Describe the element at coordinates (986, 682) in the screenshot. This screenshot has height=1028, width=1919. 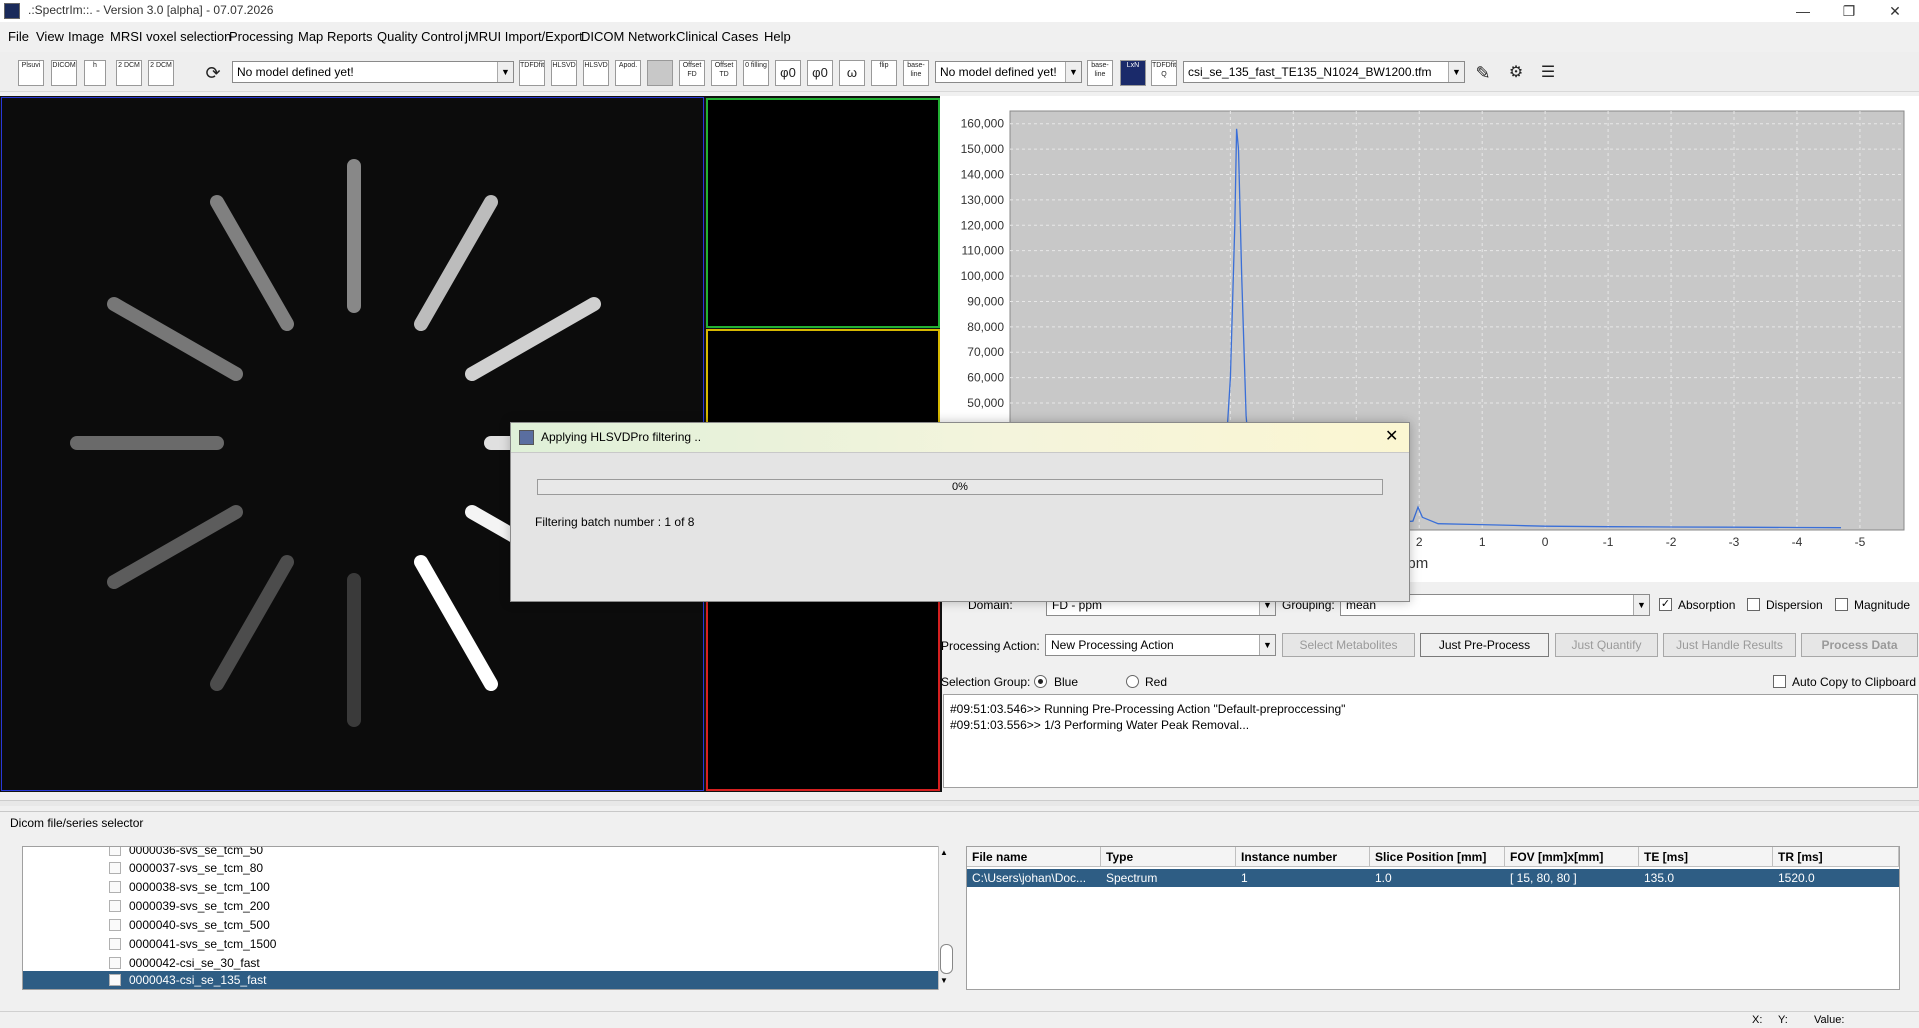
I see `selection-group-label: Selection Group:` at that location.